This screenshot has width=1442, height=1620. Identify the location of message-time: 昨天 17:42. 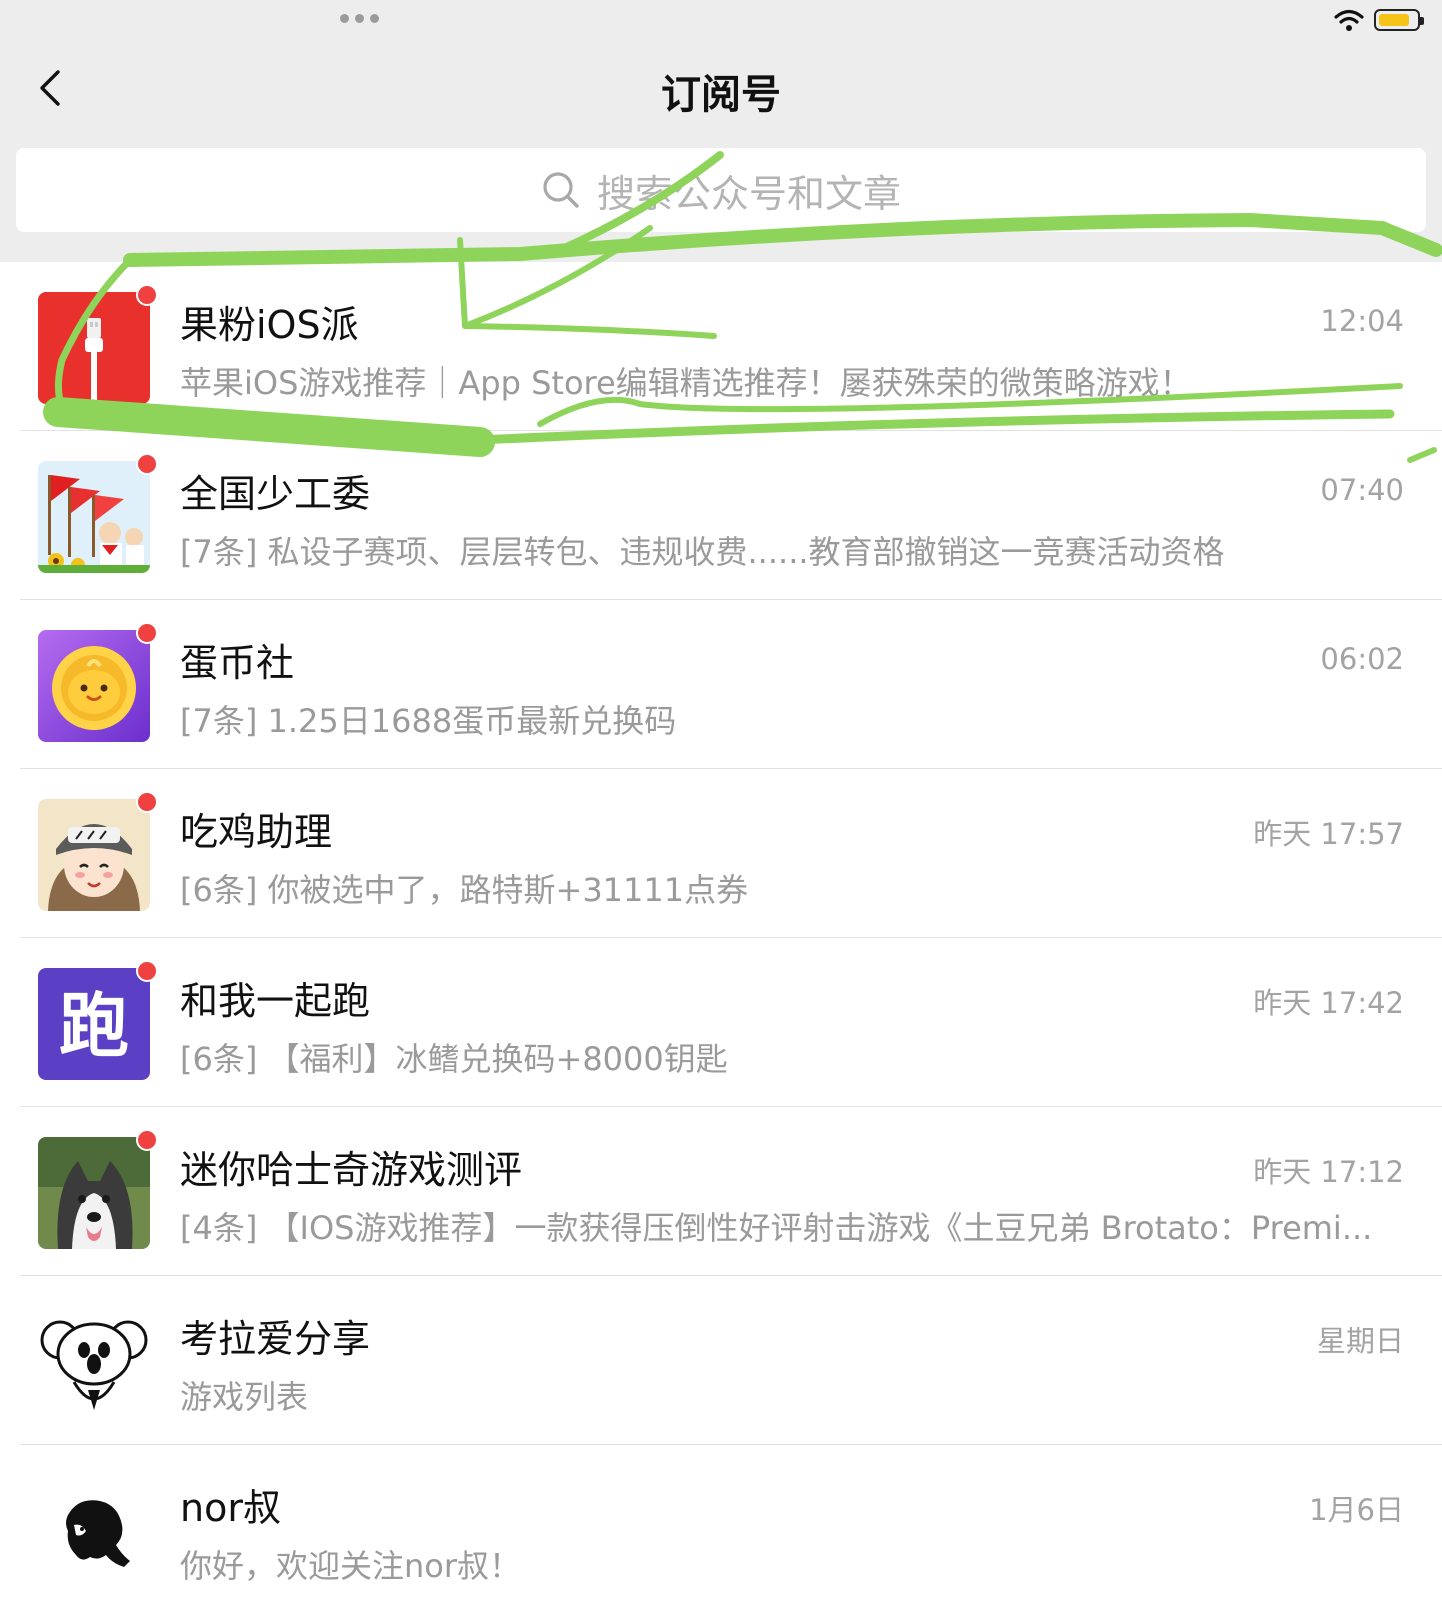
(1328, 1003).